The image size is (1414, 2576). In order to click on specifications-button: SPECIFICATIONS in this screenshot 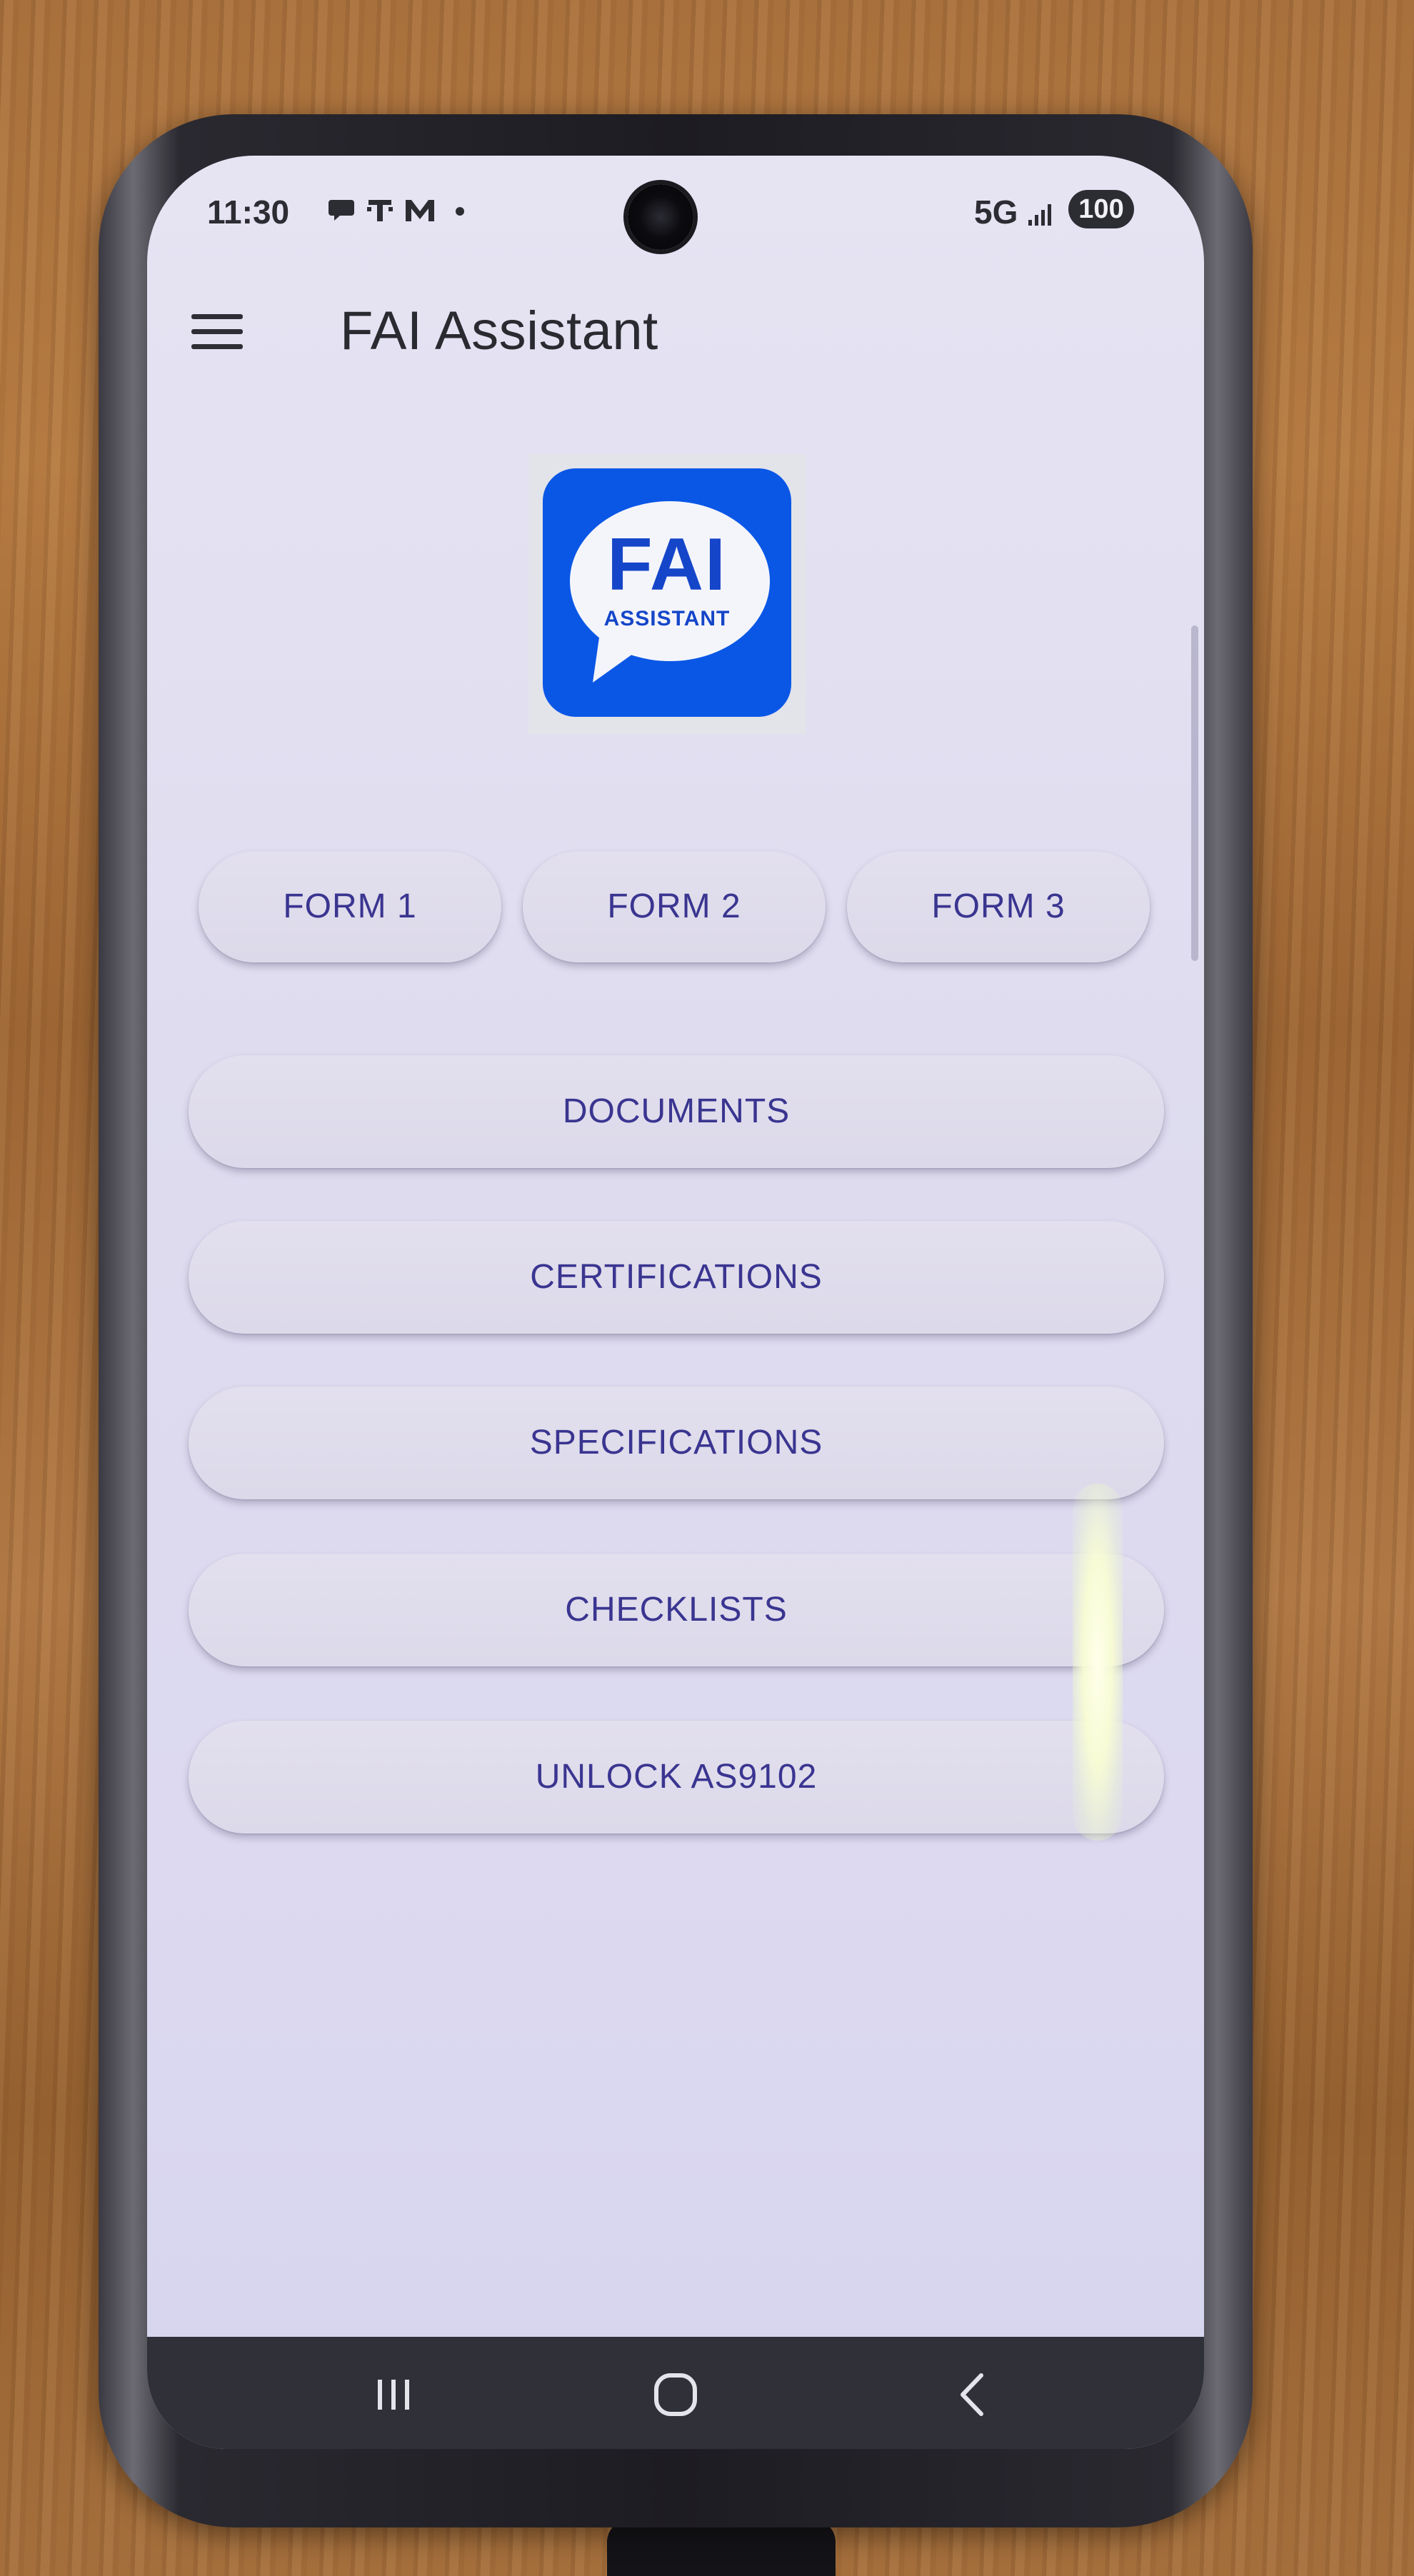, I will do `click(676, 1443)`.